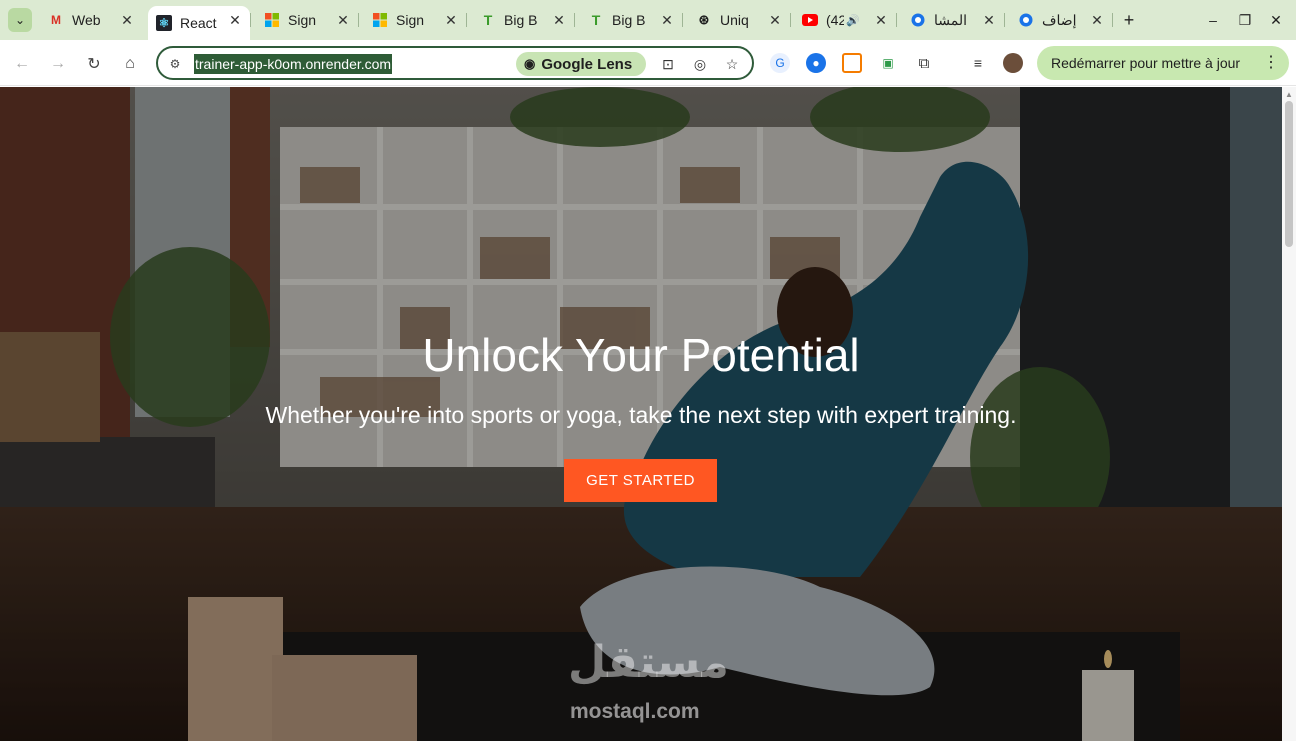 The width and height of the screenshot is (1296, 741). I want to click on tab-title: (42, so click(835, 20).